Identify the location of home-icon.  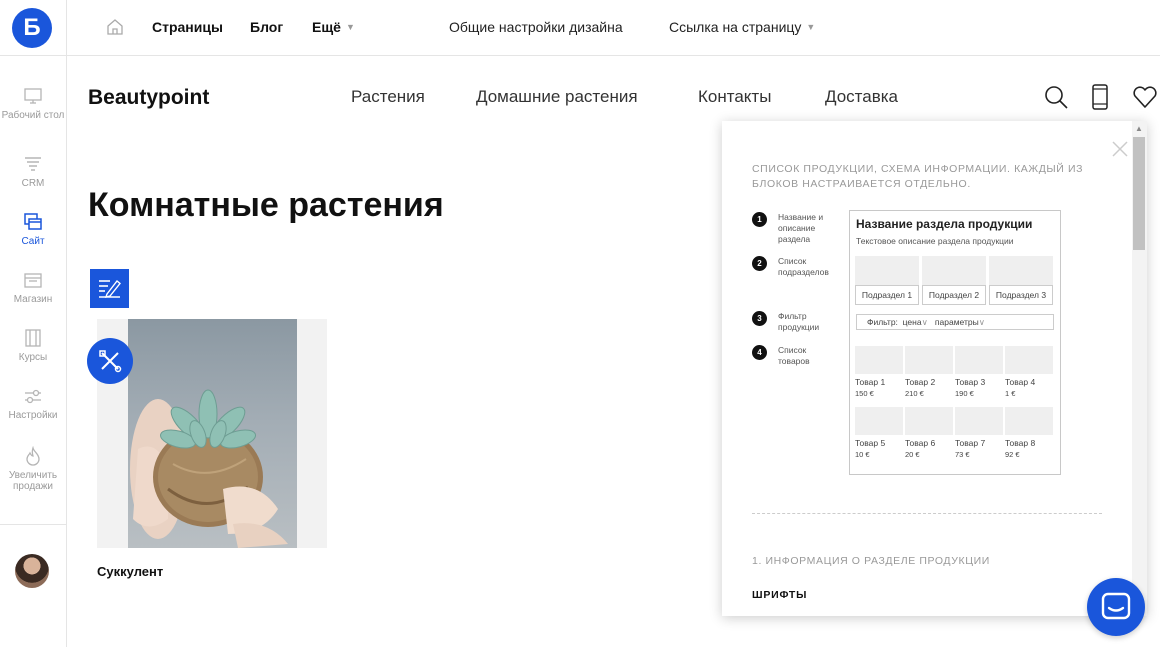
(115, 27).